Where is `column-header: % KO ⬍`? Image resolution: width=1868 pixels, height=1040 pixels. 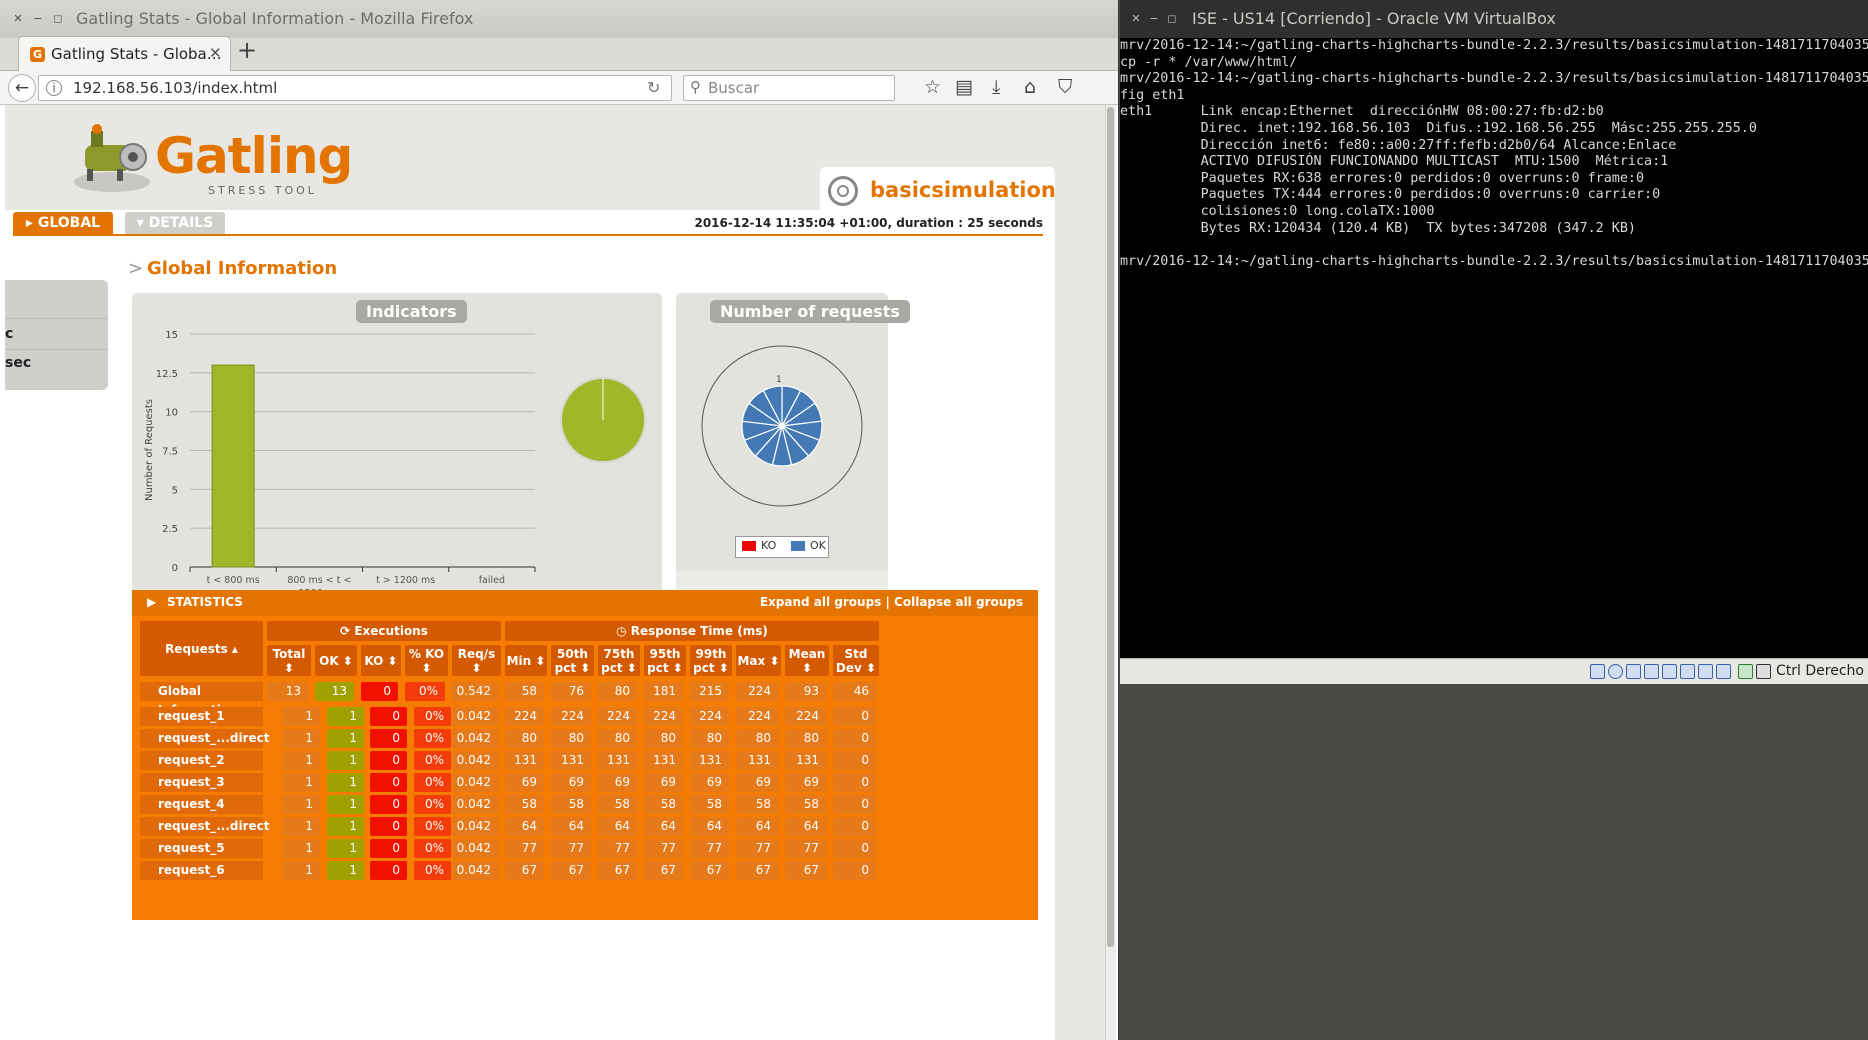
column-header: % KO ⬍ is located at coordinates (426, 660).